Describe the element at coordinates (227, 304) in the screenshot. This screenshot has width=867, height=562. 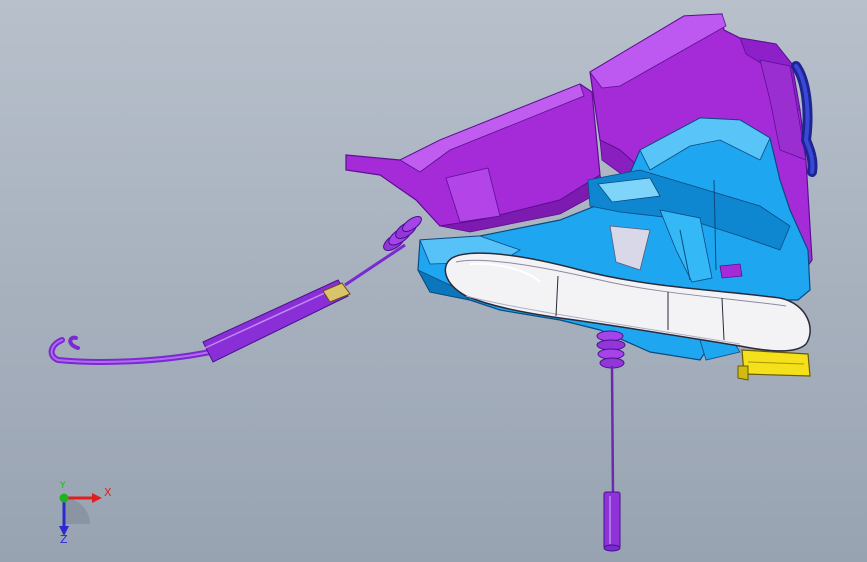
I see `bowden-cable` at that location.